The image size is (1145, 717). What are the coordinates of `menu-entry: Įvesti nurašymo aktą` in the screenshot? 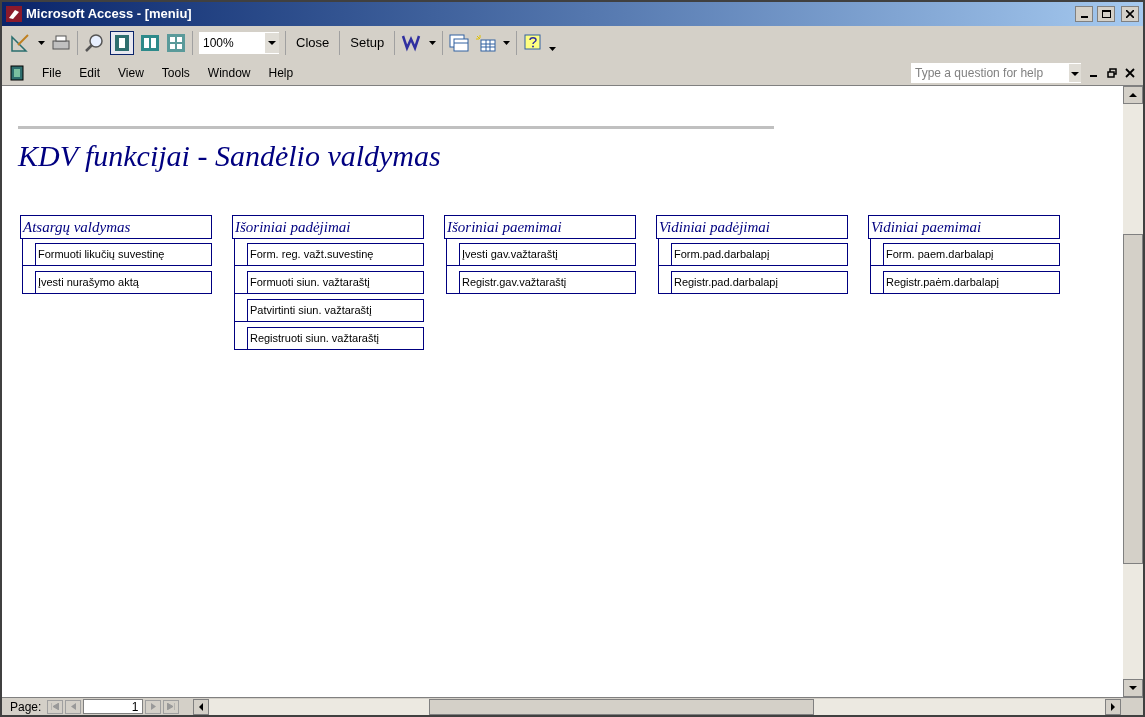 It's located at (123, 282).